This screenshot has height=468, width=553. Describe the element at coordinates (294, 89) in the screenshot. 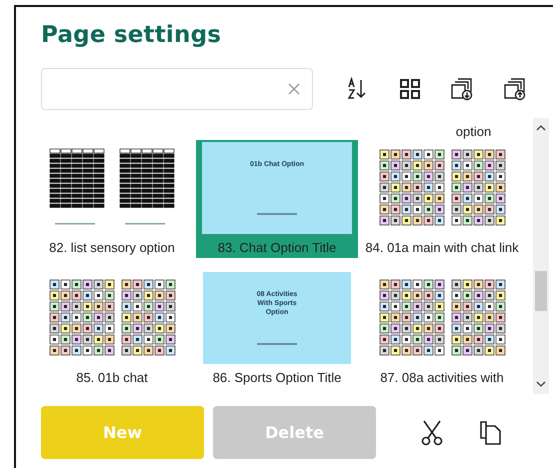

I see `clear-icon` at that location.